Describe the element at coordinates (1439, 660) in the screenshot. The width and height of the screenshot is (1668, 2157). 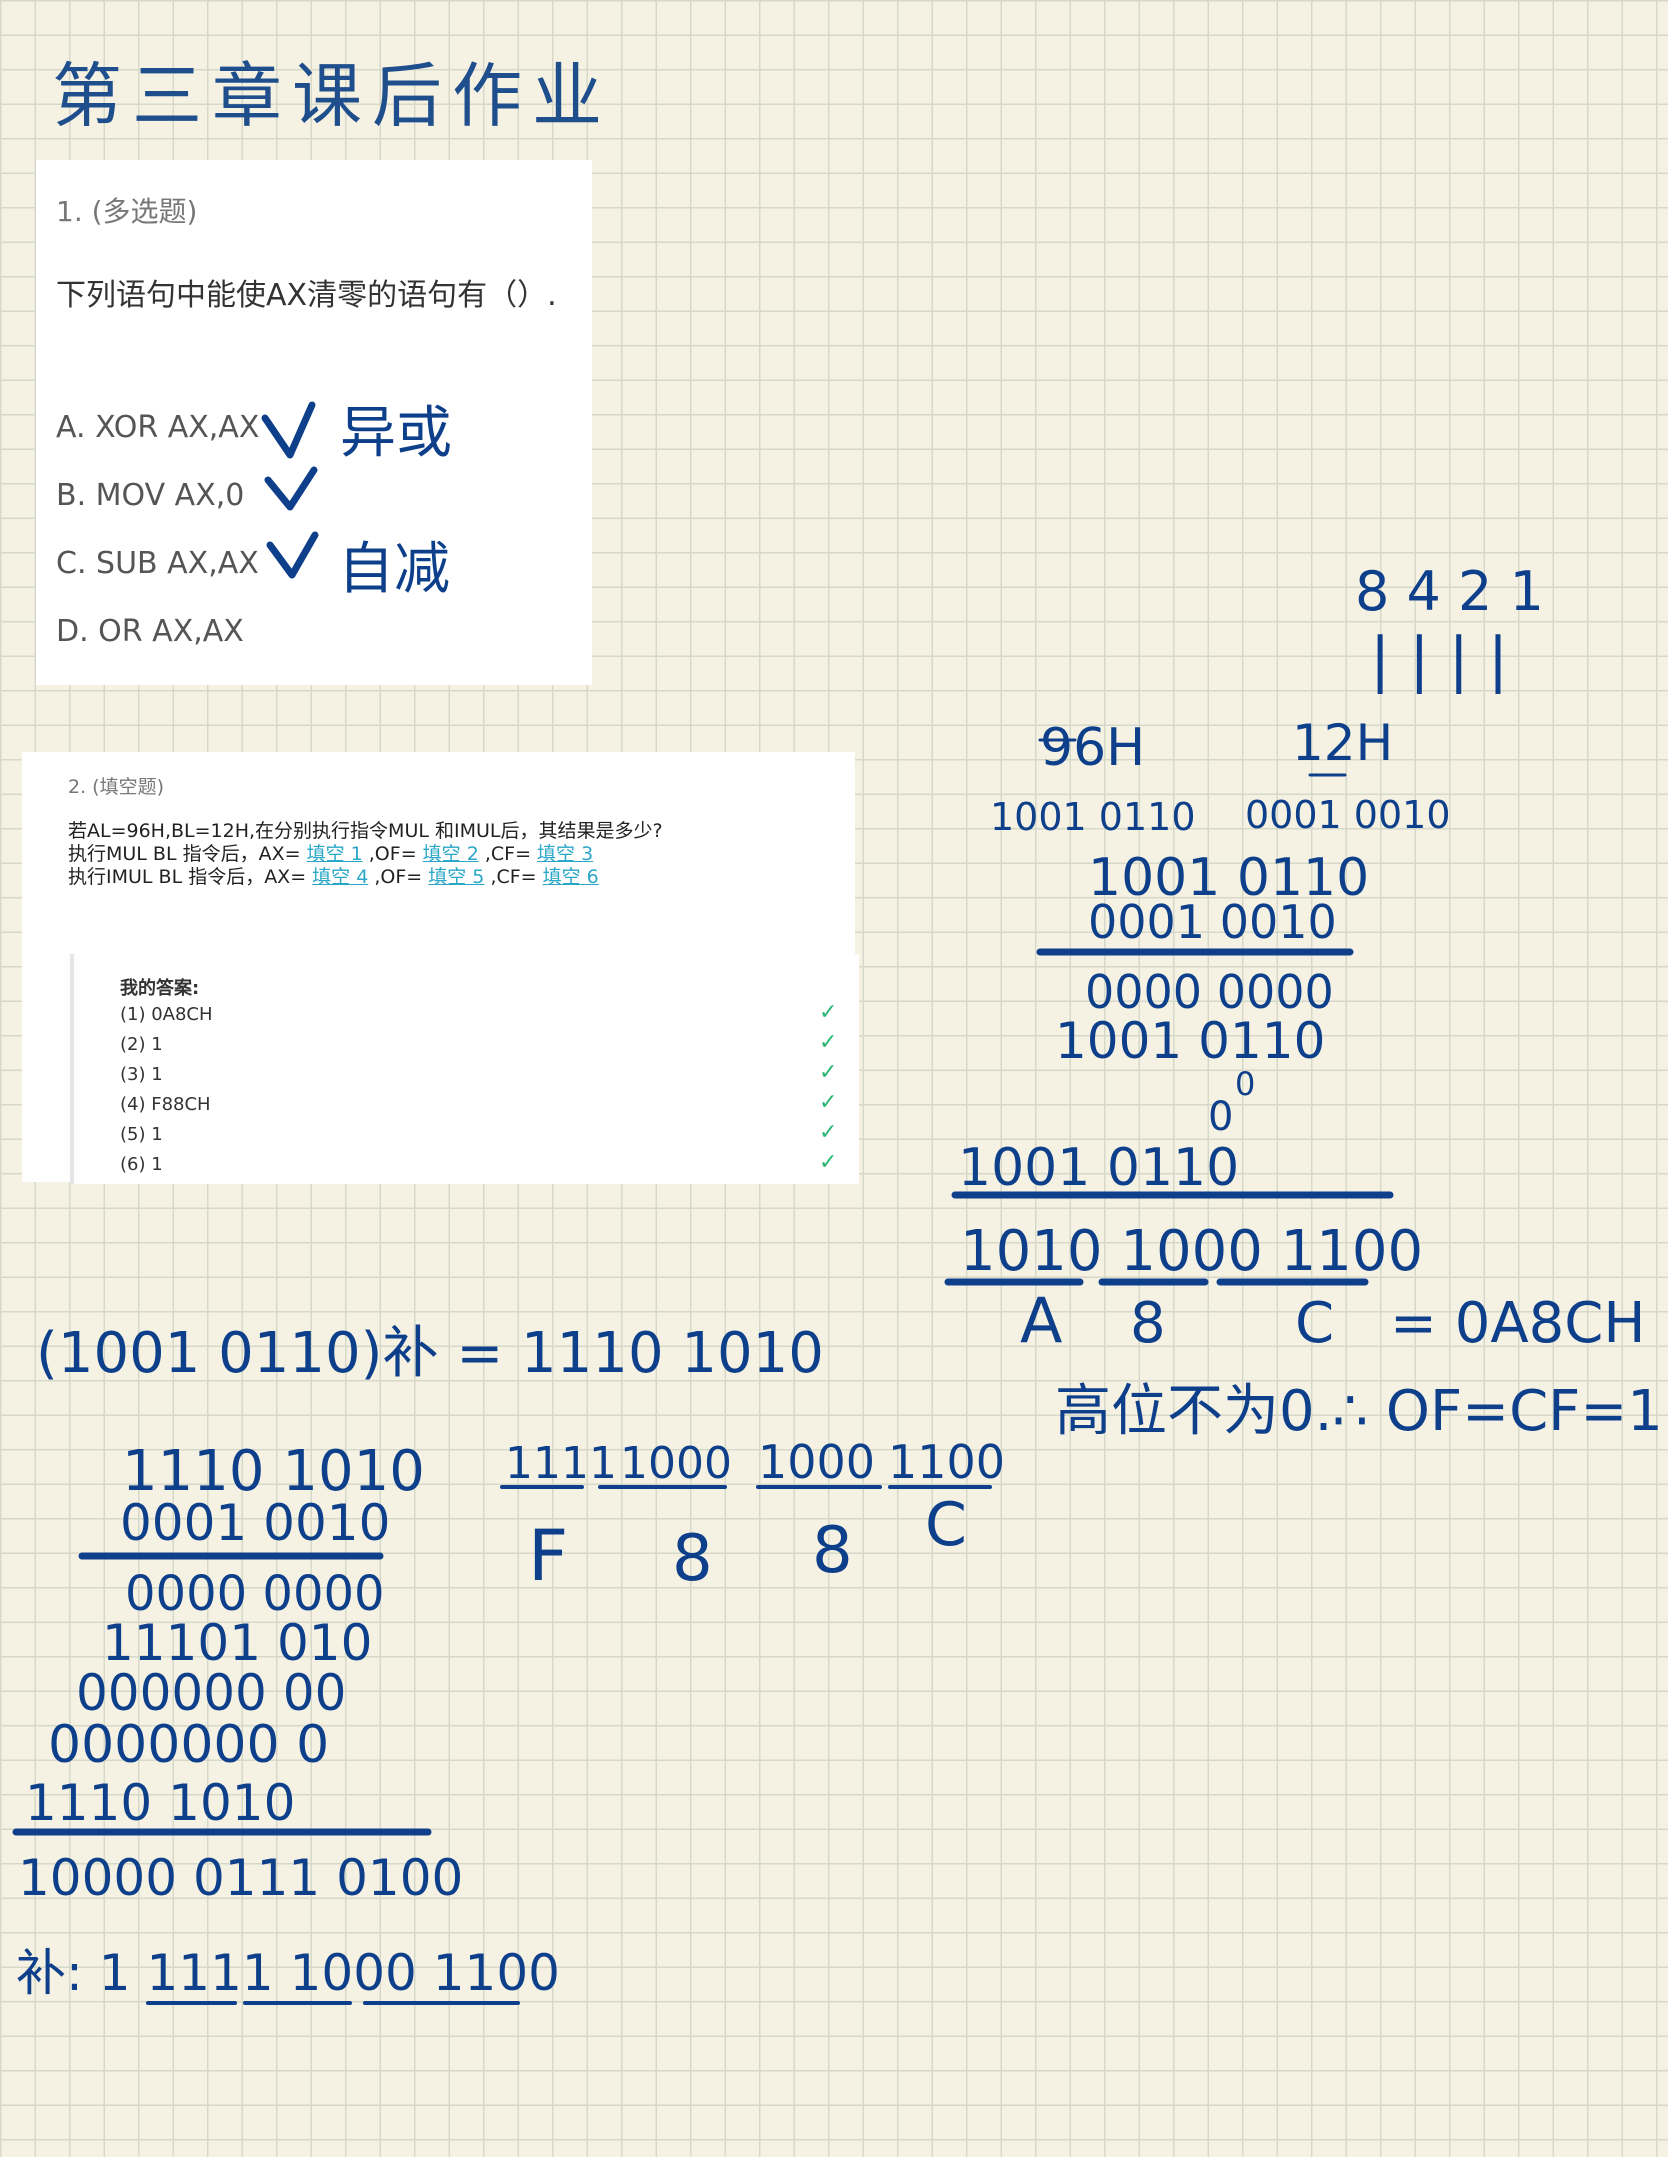
I see `hw-ones: | | | |` at that location.